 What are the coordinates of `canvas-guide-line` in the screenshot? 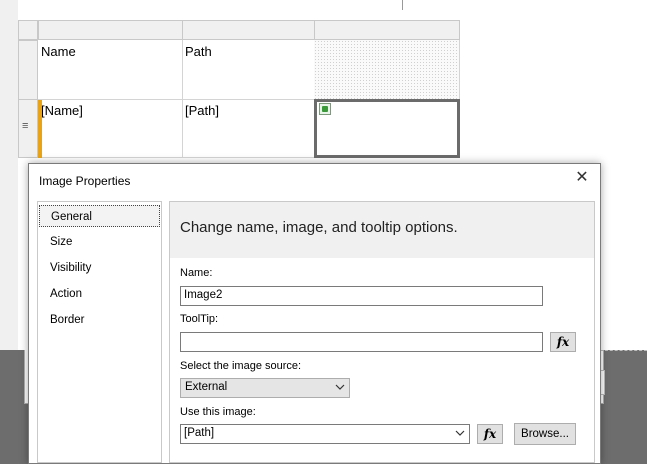 It's located at (402, 5).